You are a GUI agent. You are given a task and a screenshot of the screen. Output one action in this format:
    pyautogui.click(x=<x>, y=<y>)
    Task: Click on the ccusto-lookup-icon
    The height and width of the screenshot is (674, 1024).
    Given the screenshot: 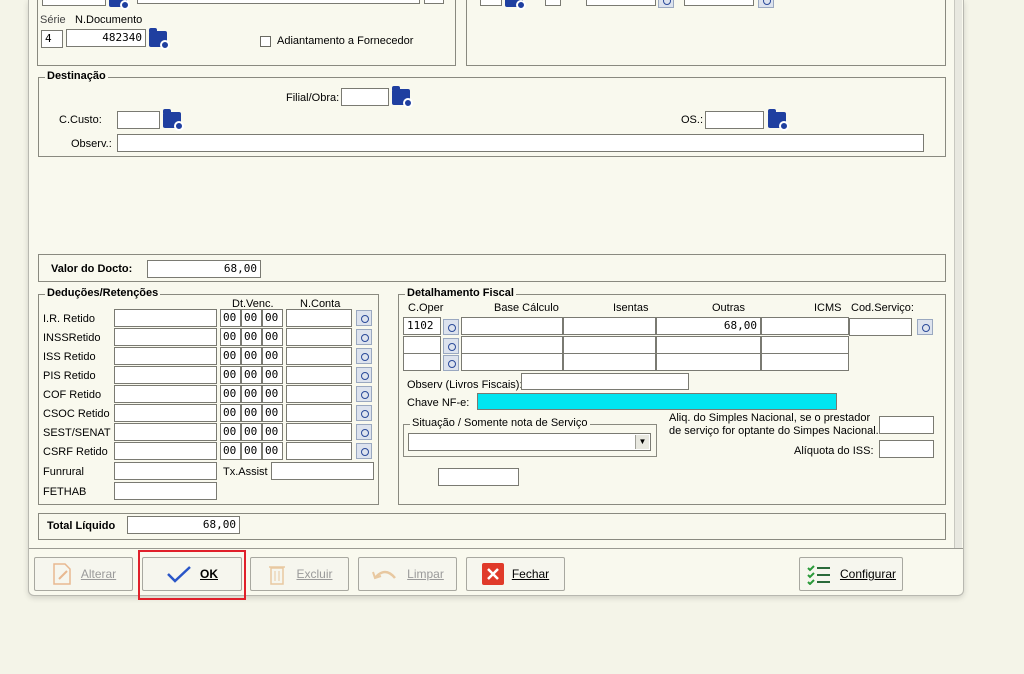 What is the action you would take?
    pyautogui.click(x=173, y=120)
    